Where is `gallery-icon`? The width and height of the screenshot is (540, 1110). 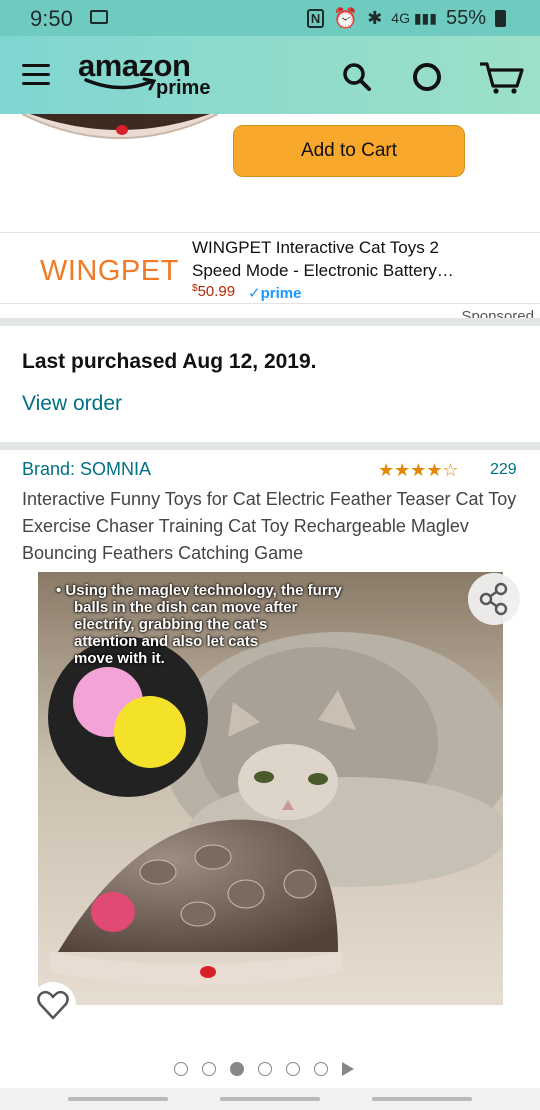 gallery-icon is located at coordinates (99, 17).